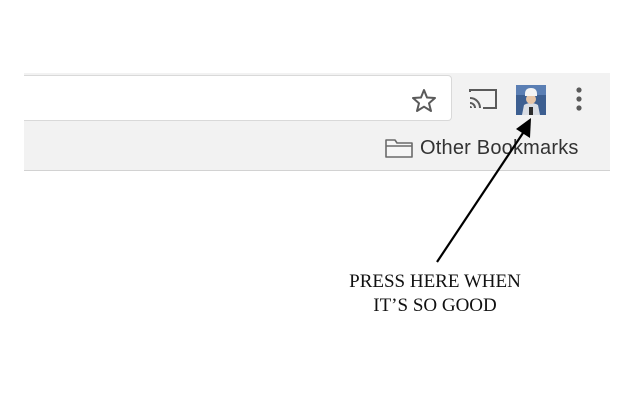 This screenshot has height=400, width=640. What do you see at coordinates (435, 281) in the screenshot?
I see `annotation-line-1: PRESS HERE WHEN` at bounding box center [435, 281].